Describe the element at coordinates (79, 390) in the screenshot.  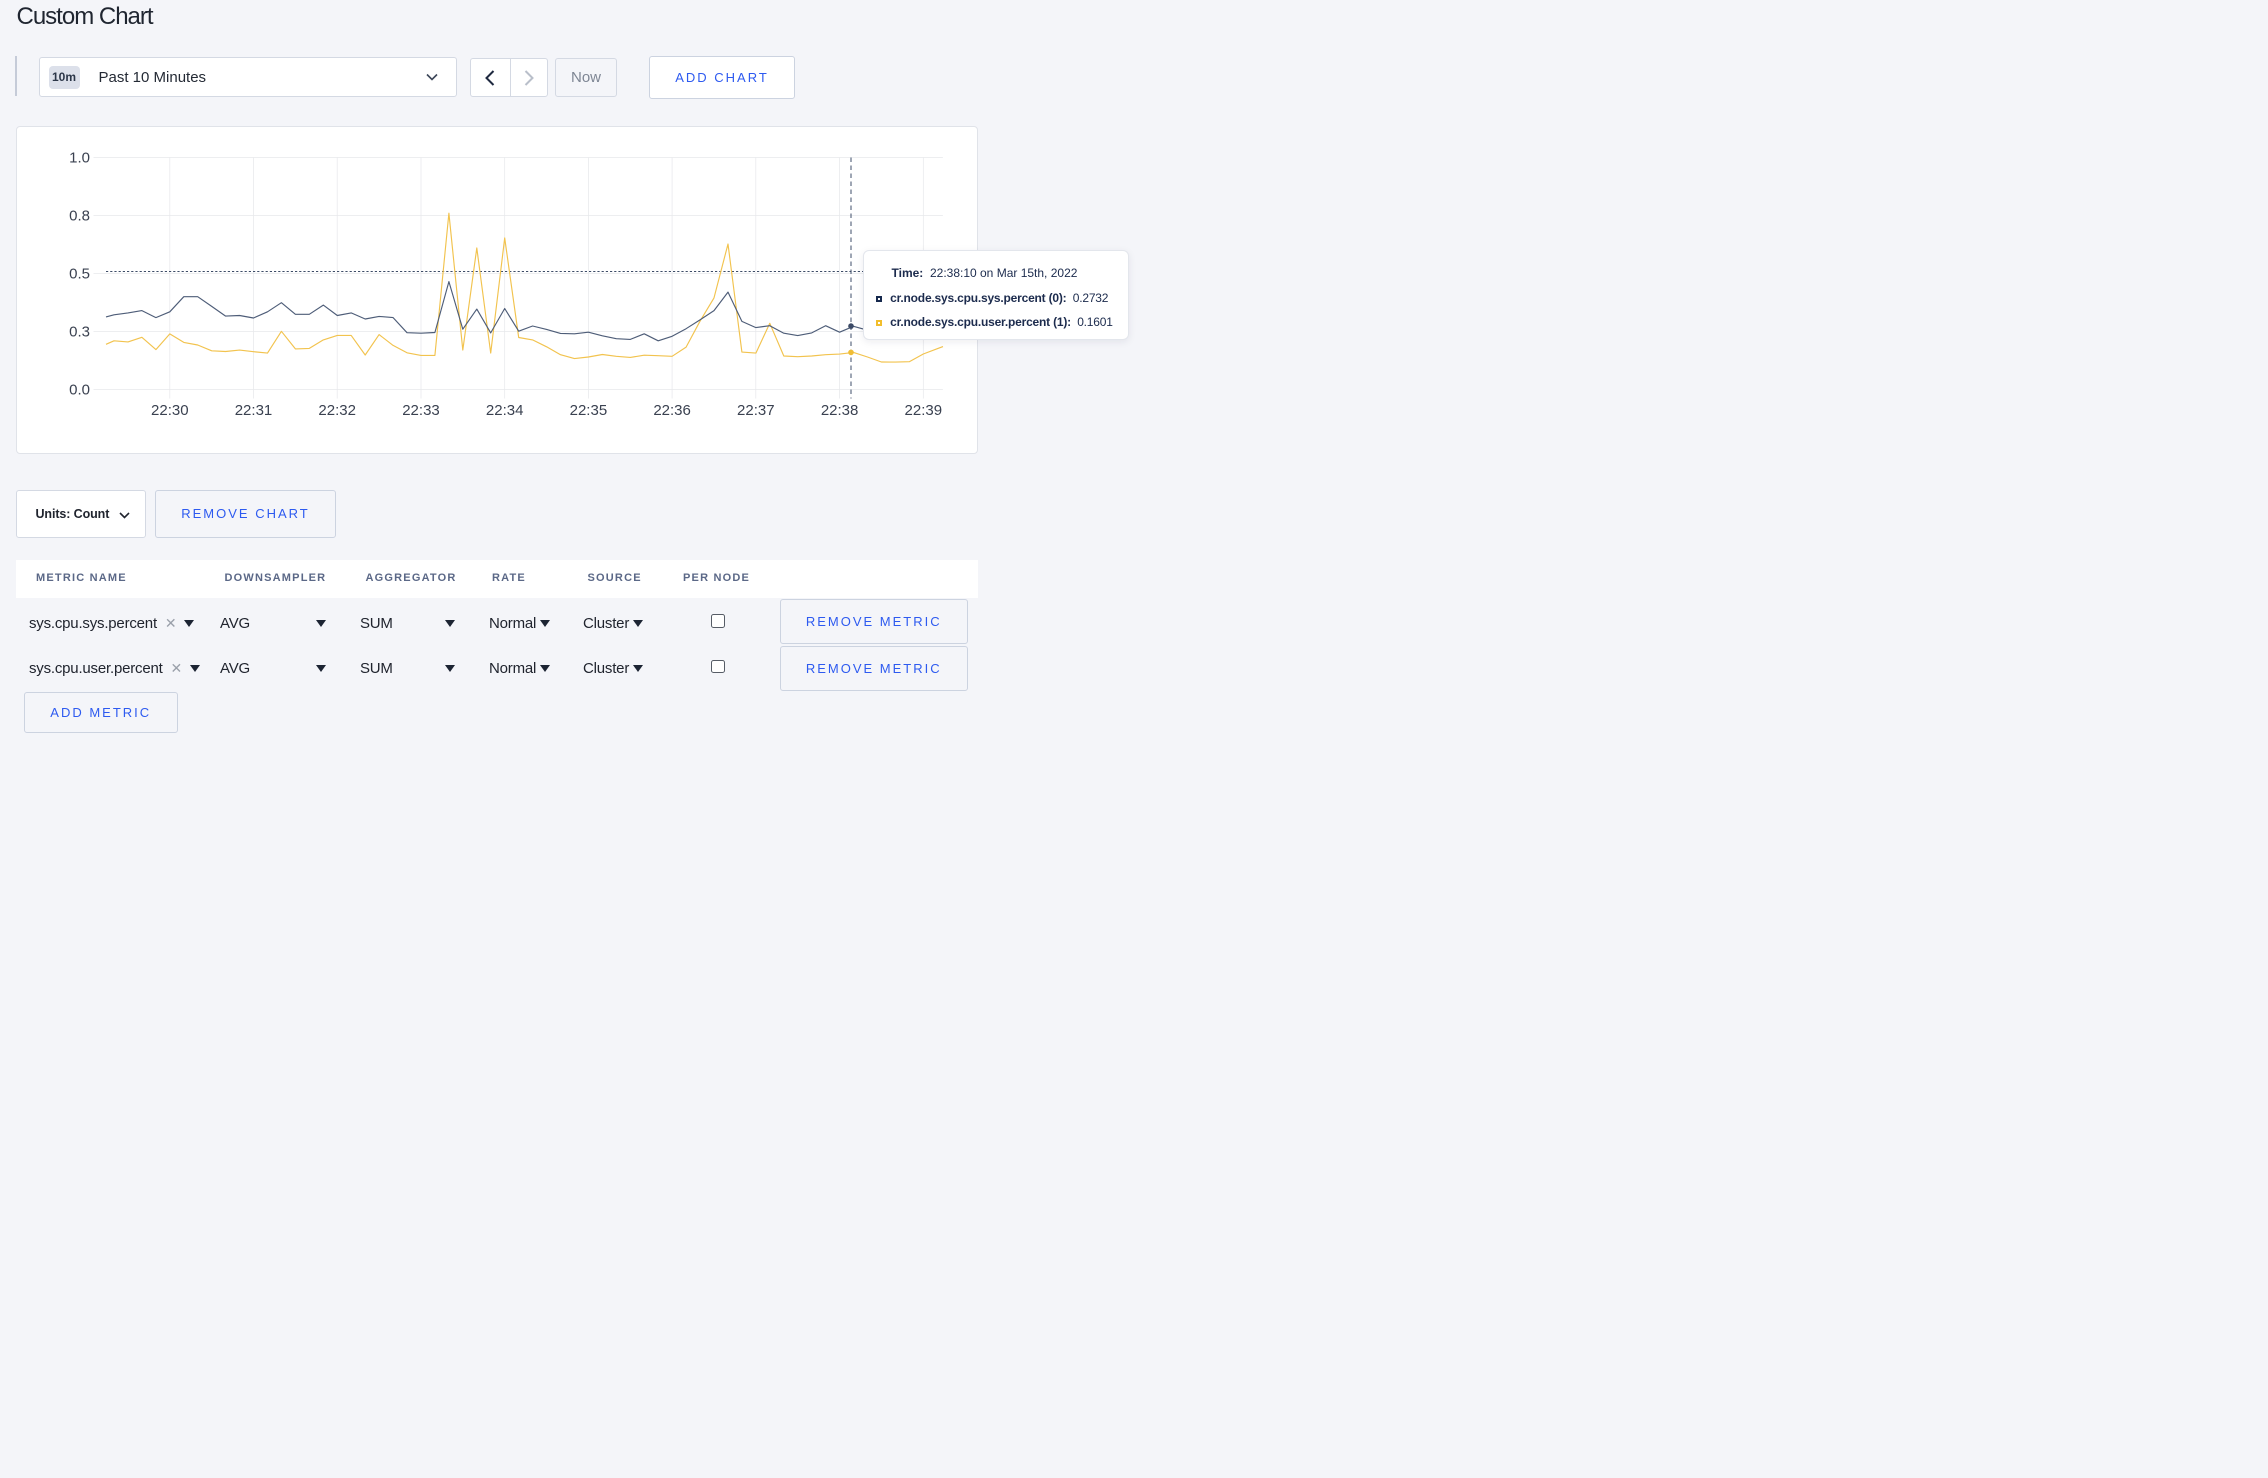
I see `svg-text: 0.0` at that location.